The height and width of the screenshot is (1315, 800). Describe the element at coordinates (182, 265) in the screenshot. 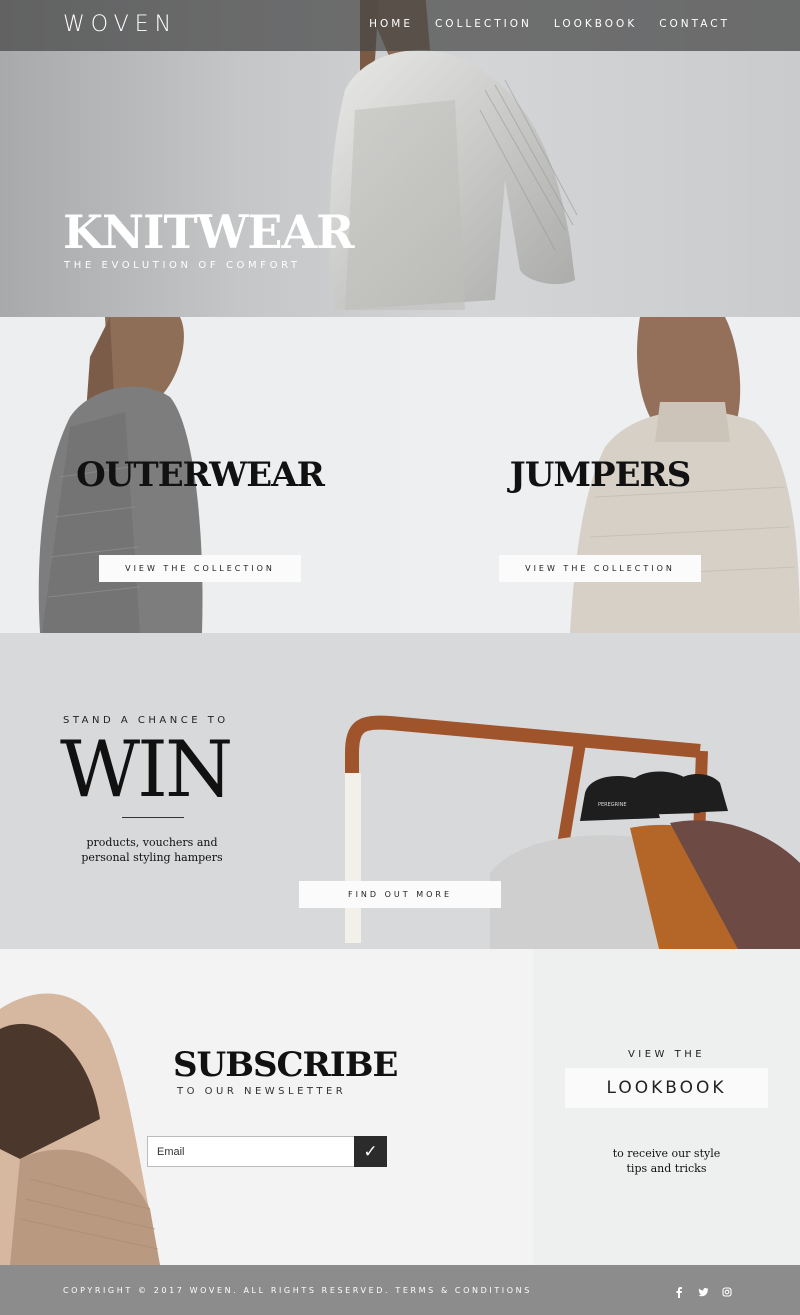

I see `hero-subtitle: THE EVOLUTION OF COMFORT` at that location.